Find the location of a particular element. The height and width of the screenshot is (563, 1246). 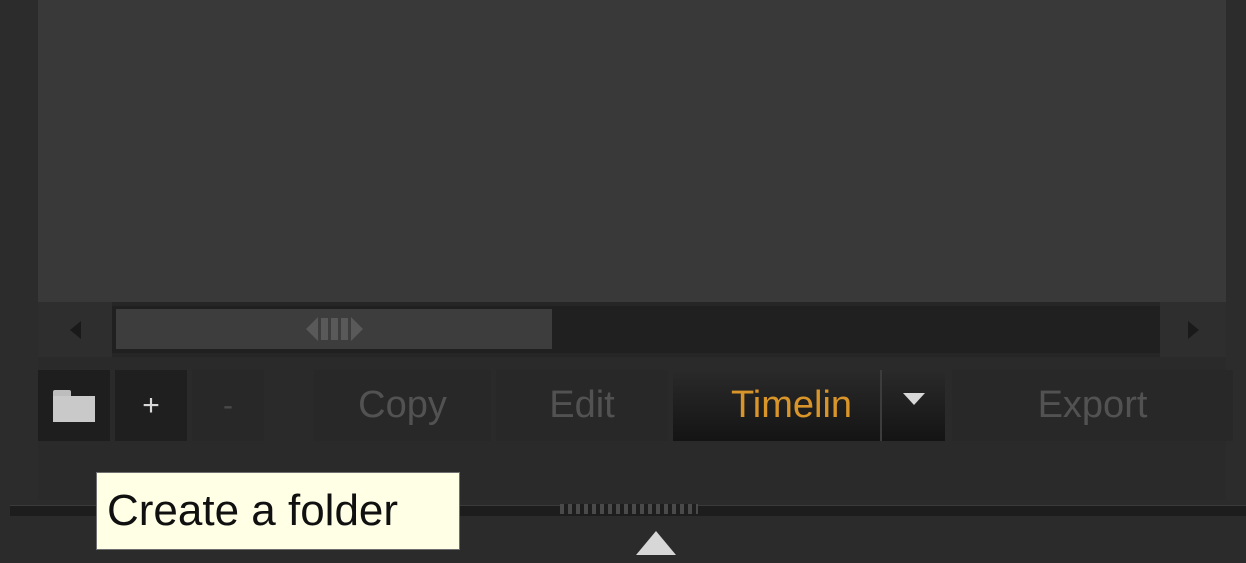

add-button: + is located at coordinates (151, 405).